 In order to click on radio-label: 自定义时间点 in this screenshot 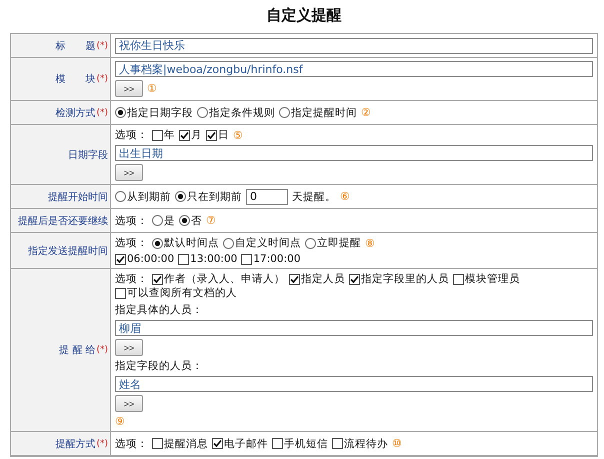, I will do `click(268, 243)`.